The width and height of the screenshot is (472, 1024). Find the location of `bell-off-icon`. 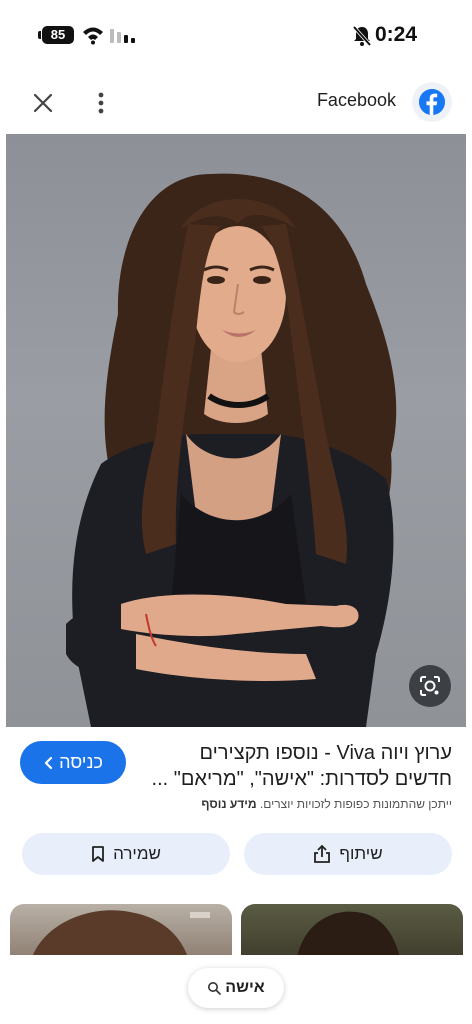

bell-off-icon is located at coordinates (362, 36).